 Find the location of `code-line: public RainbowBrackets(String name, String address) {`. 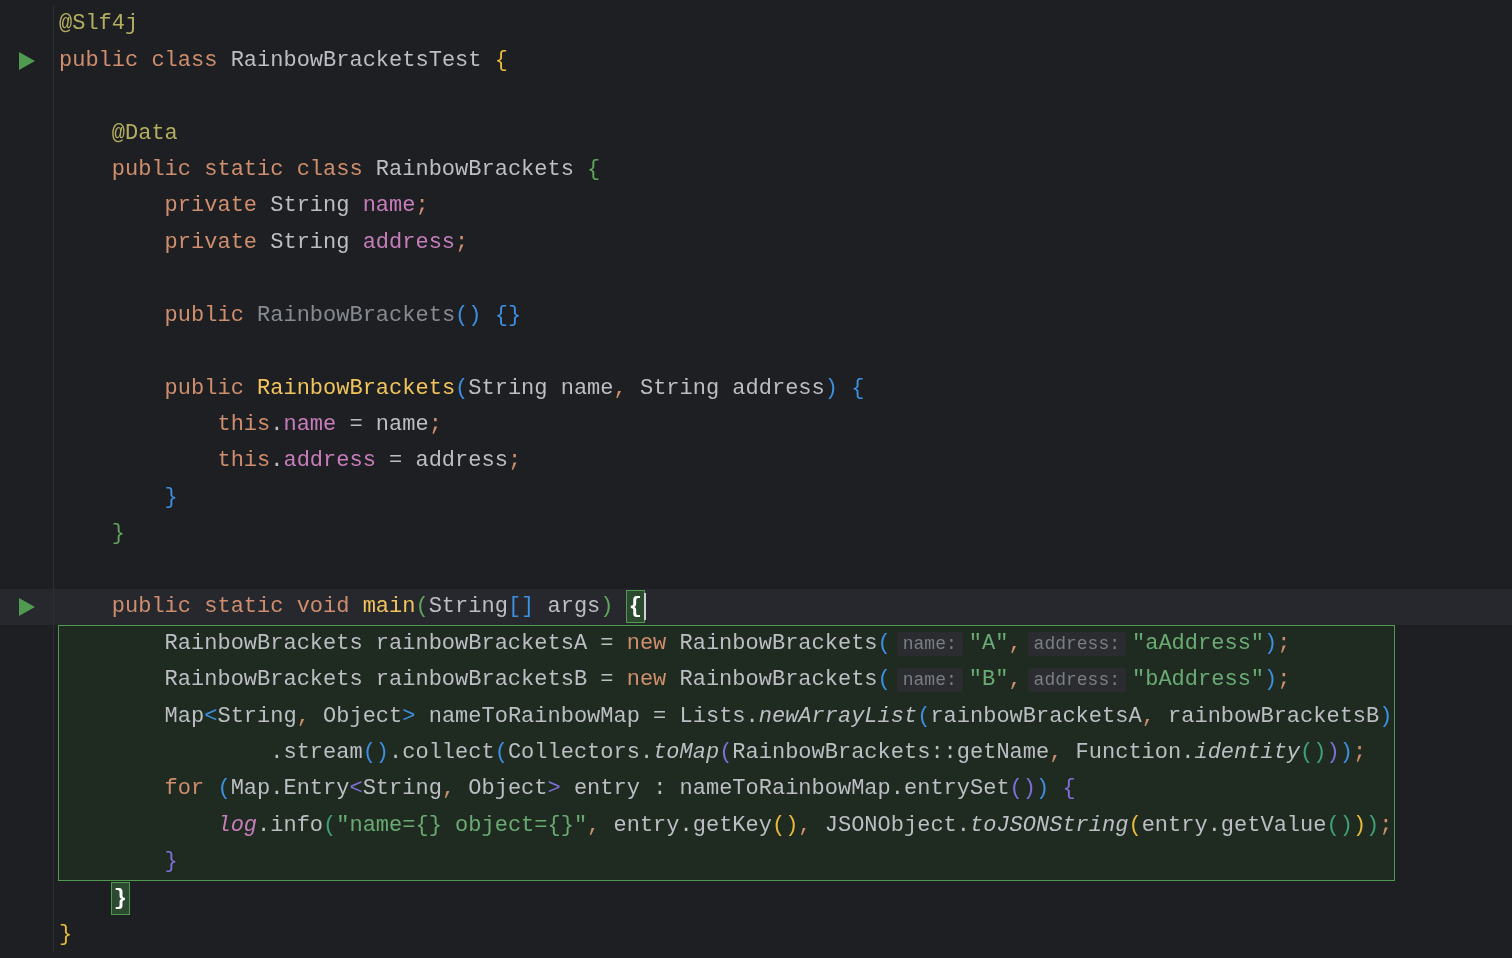

code-line: public RainbowBrackets(String name, String address) { is located at coordinates (514, 388).